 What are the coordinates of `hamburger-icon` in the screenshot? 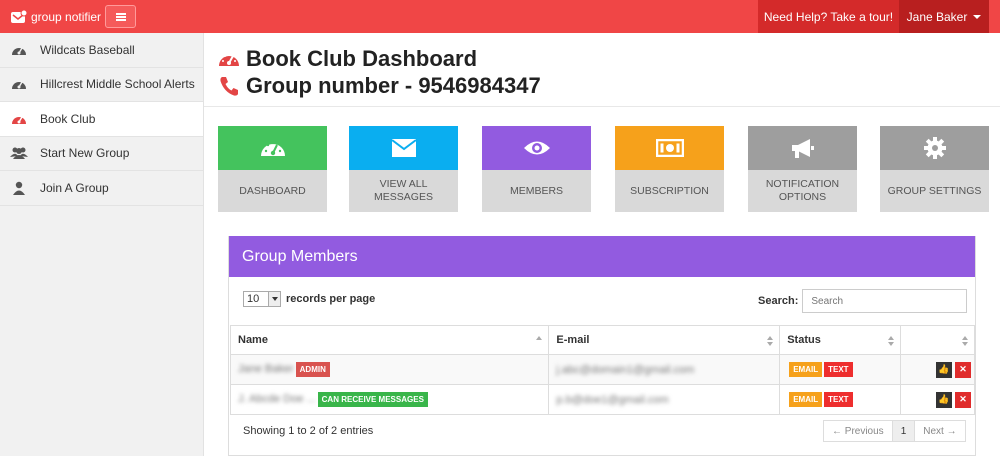 It's located at (120, 16).